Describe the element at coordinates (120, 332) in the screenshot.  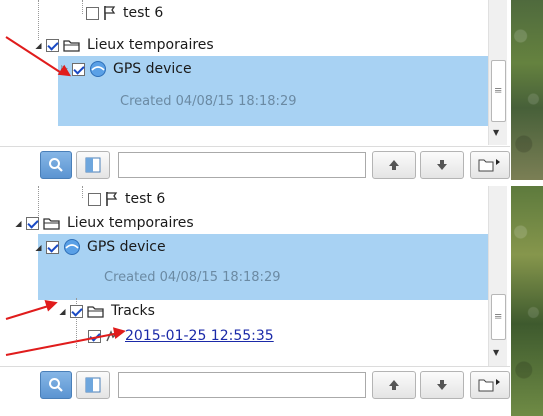
I see `annotation-arrowhead` at that location.